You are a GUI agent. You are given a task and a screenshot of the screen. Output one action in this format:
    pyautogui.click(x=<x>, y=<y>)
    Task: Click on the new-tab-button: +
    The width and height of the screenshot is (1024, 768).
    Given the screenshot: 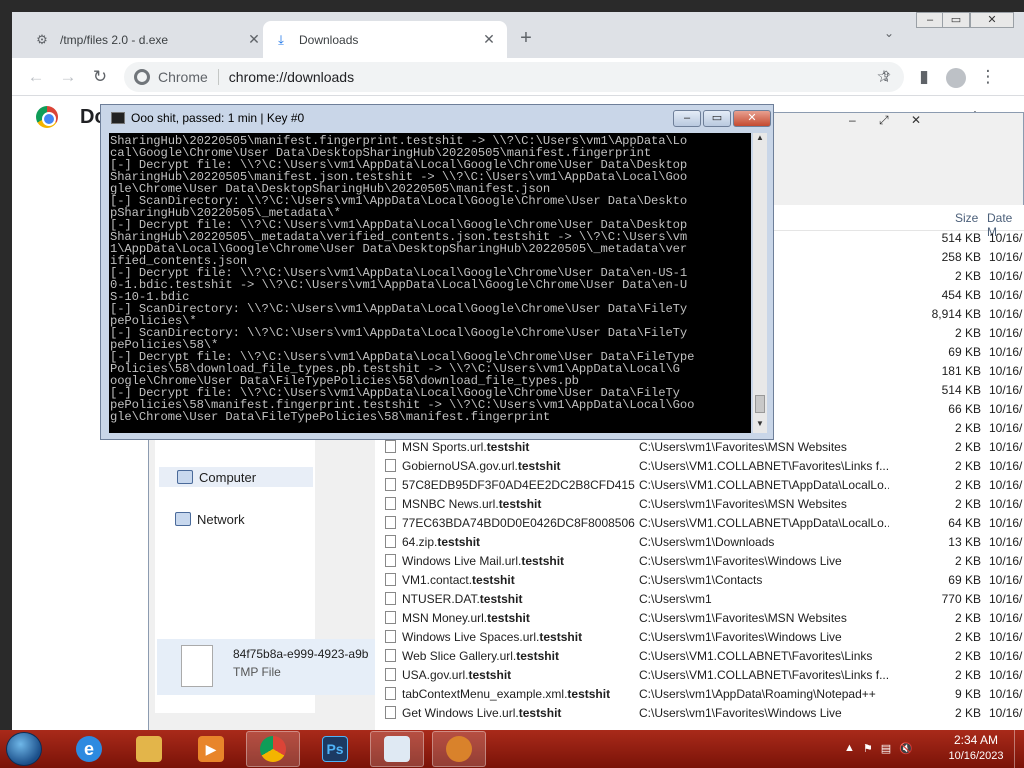 What is the action you would take?
    pyautogui.click(x=526, y=39)
    